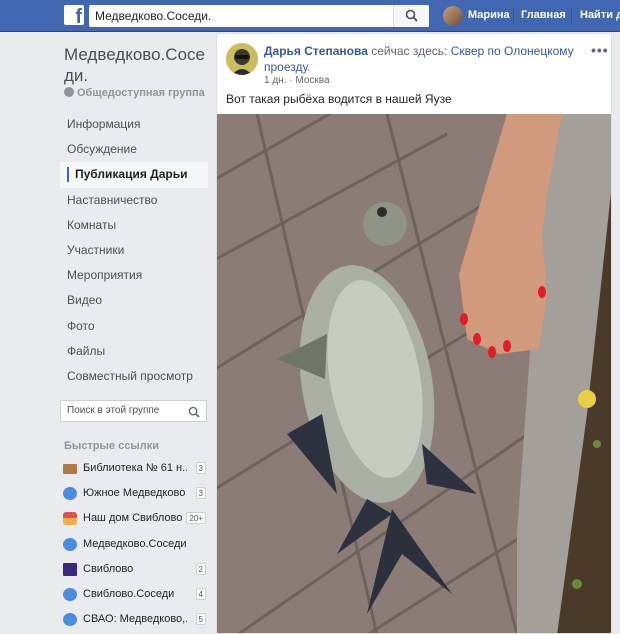 Image resolution: width=620 pixels, height=634 pixels. I want to click on search-button, so click(411, 16).